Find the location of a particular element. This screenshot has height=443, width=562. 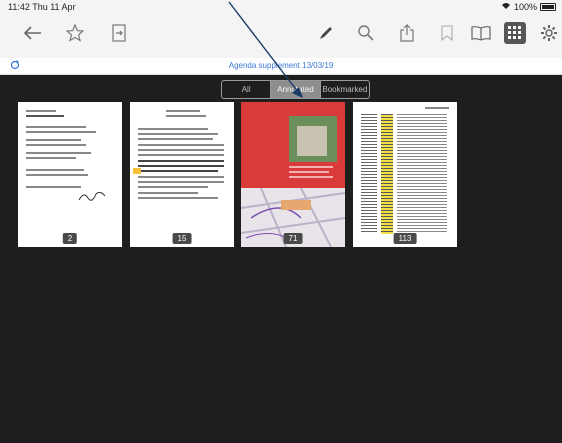

page-number-badge: 71 is located at coordinates (293, 238).